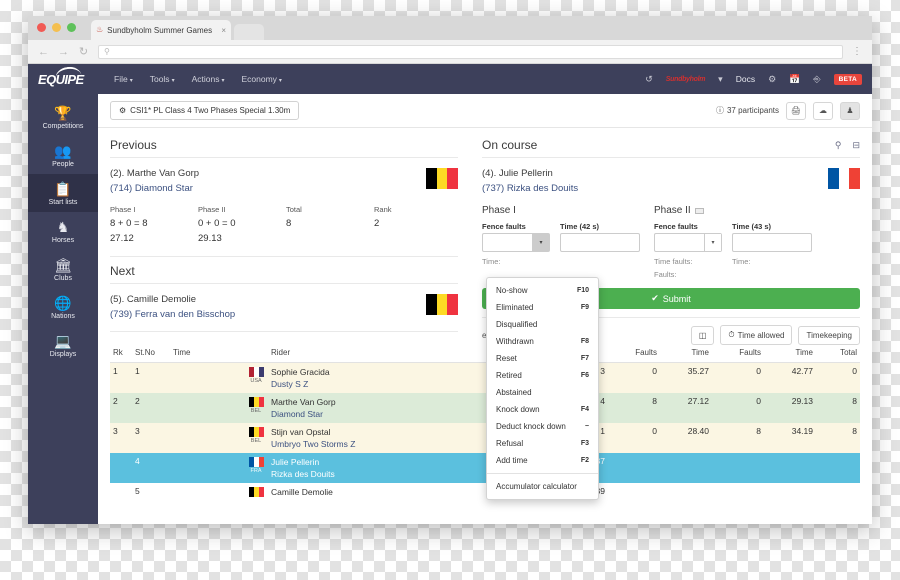  I want to click on cell-time-1: 35.27, so click(698, 371).